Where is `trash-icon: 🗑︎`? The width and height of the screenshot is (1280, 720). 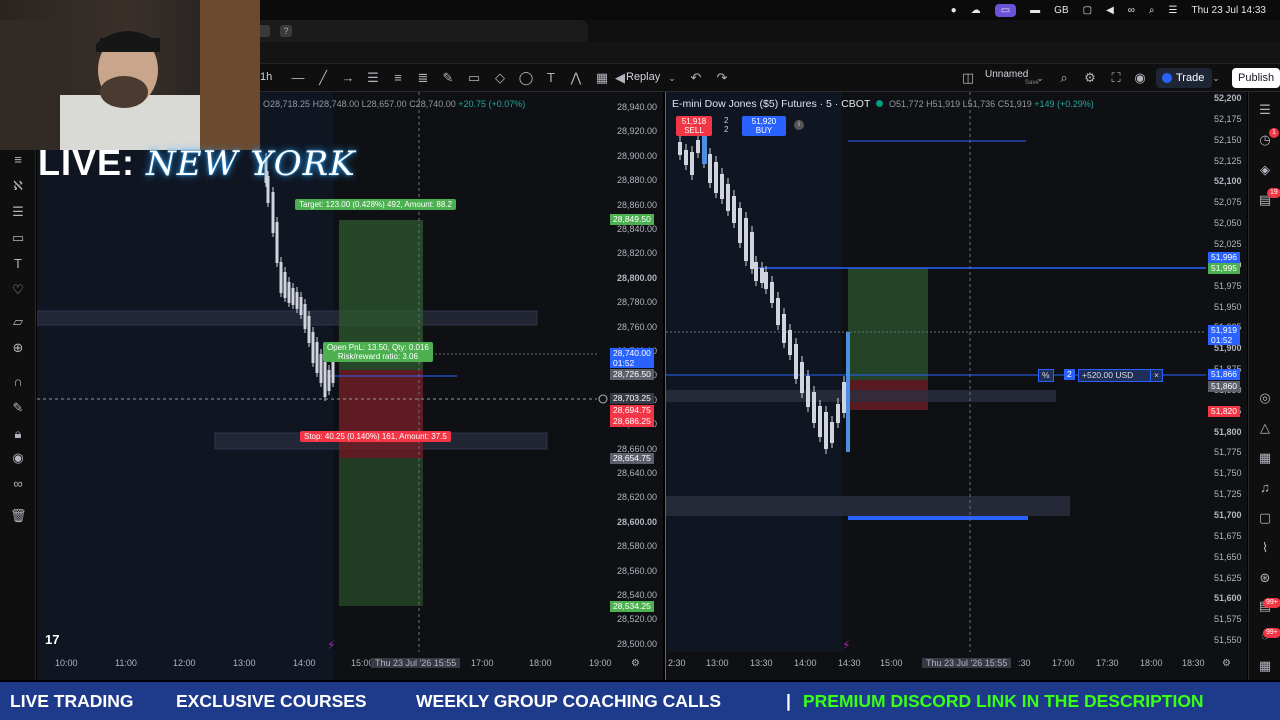
trash-icon: 🗑︎ is located at coordinates (18, 516).